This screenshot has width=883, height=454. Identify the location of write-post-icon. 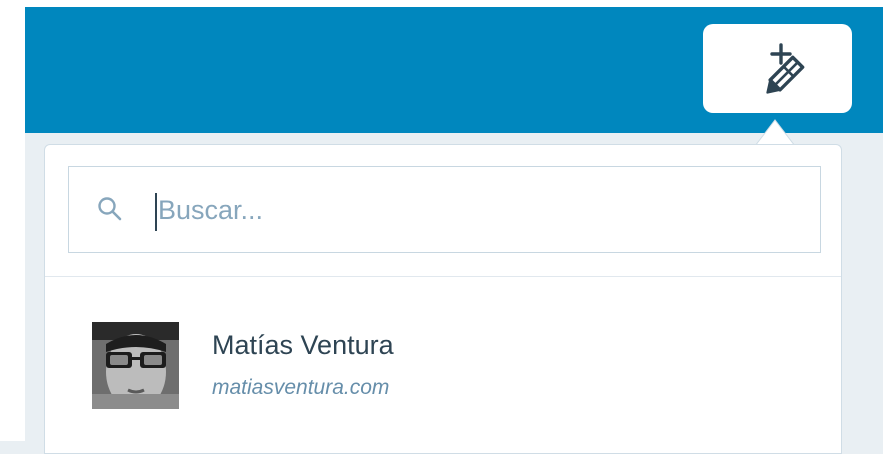
(778, 69).